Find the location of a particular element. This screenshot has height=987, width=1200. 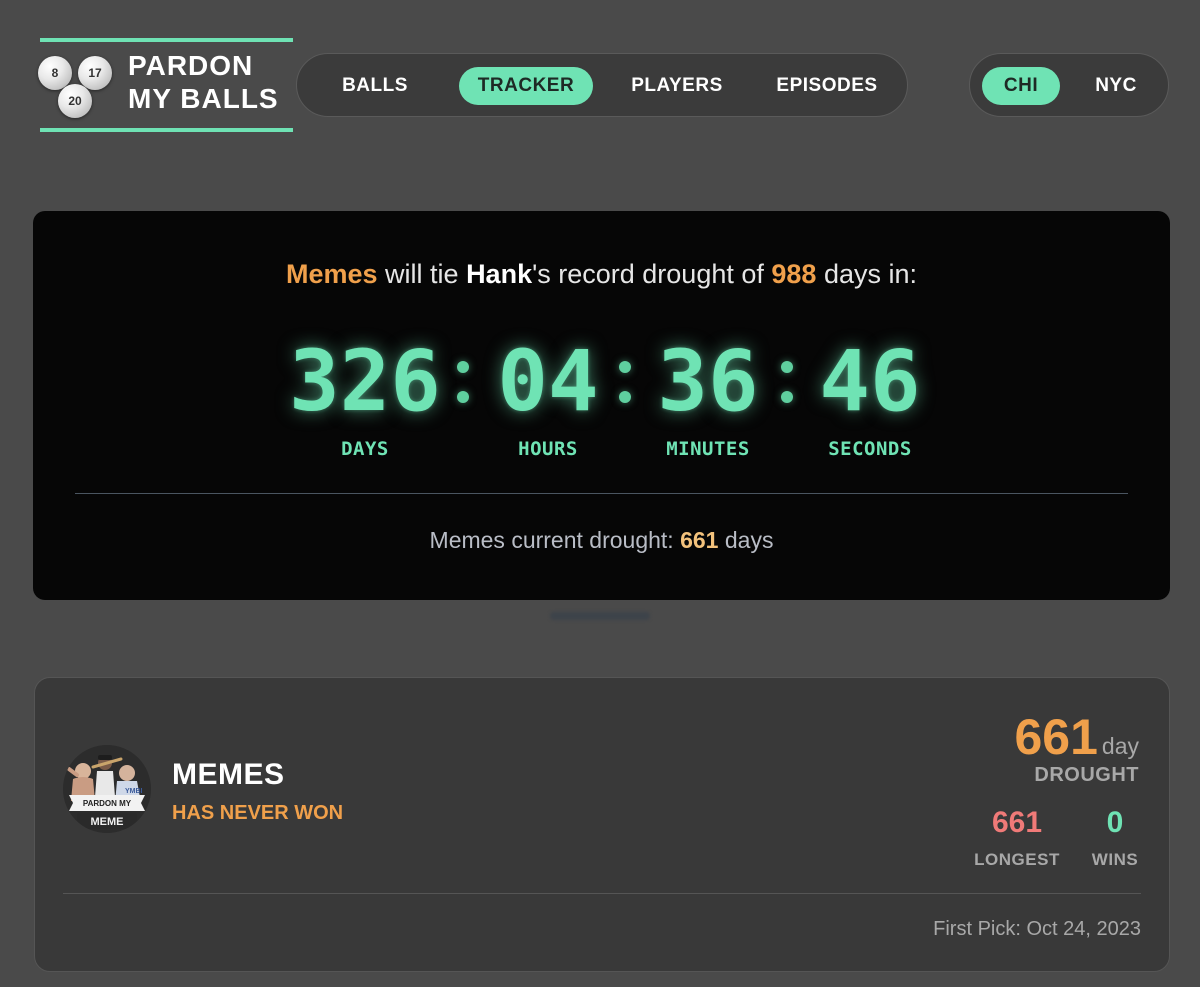

drought-unit: day is located at coordinates (1120, 746).